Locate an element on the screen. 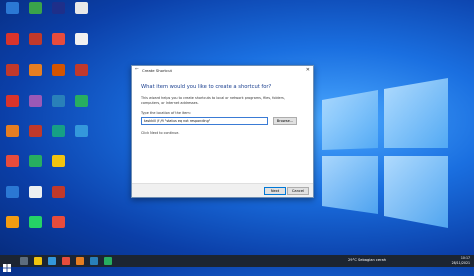 This screenshot has width=474, height=276. start-button is located at coordinates (7, 264).